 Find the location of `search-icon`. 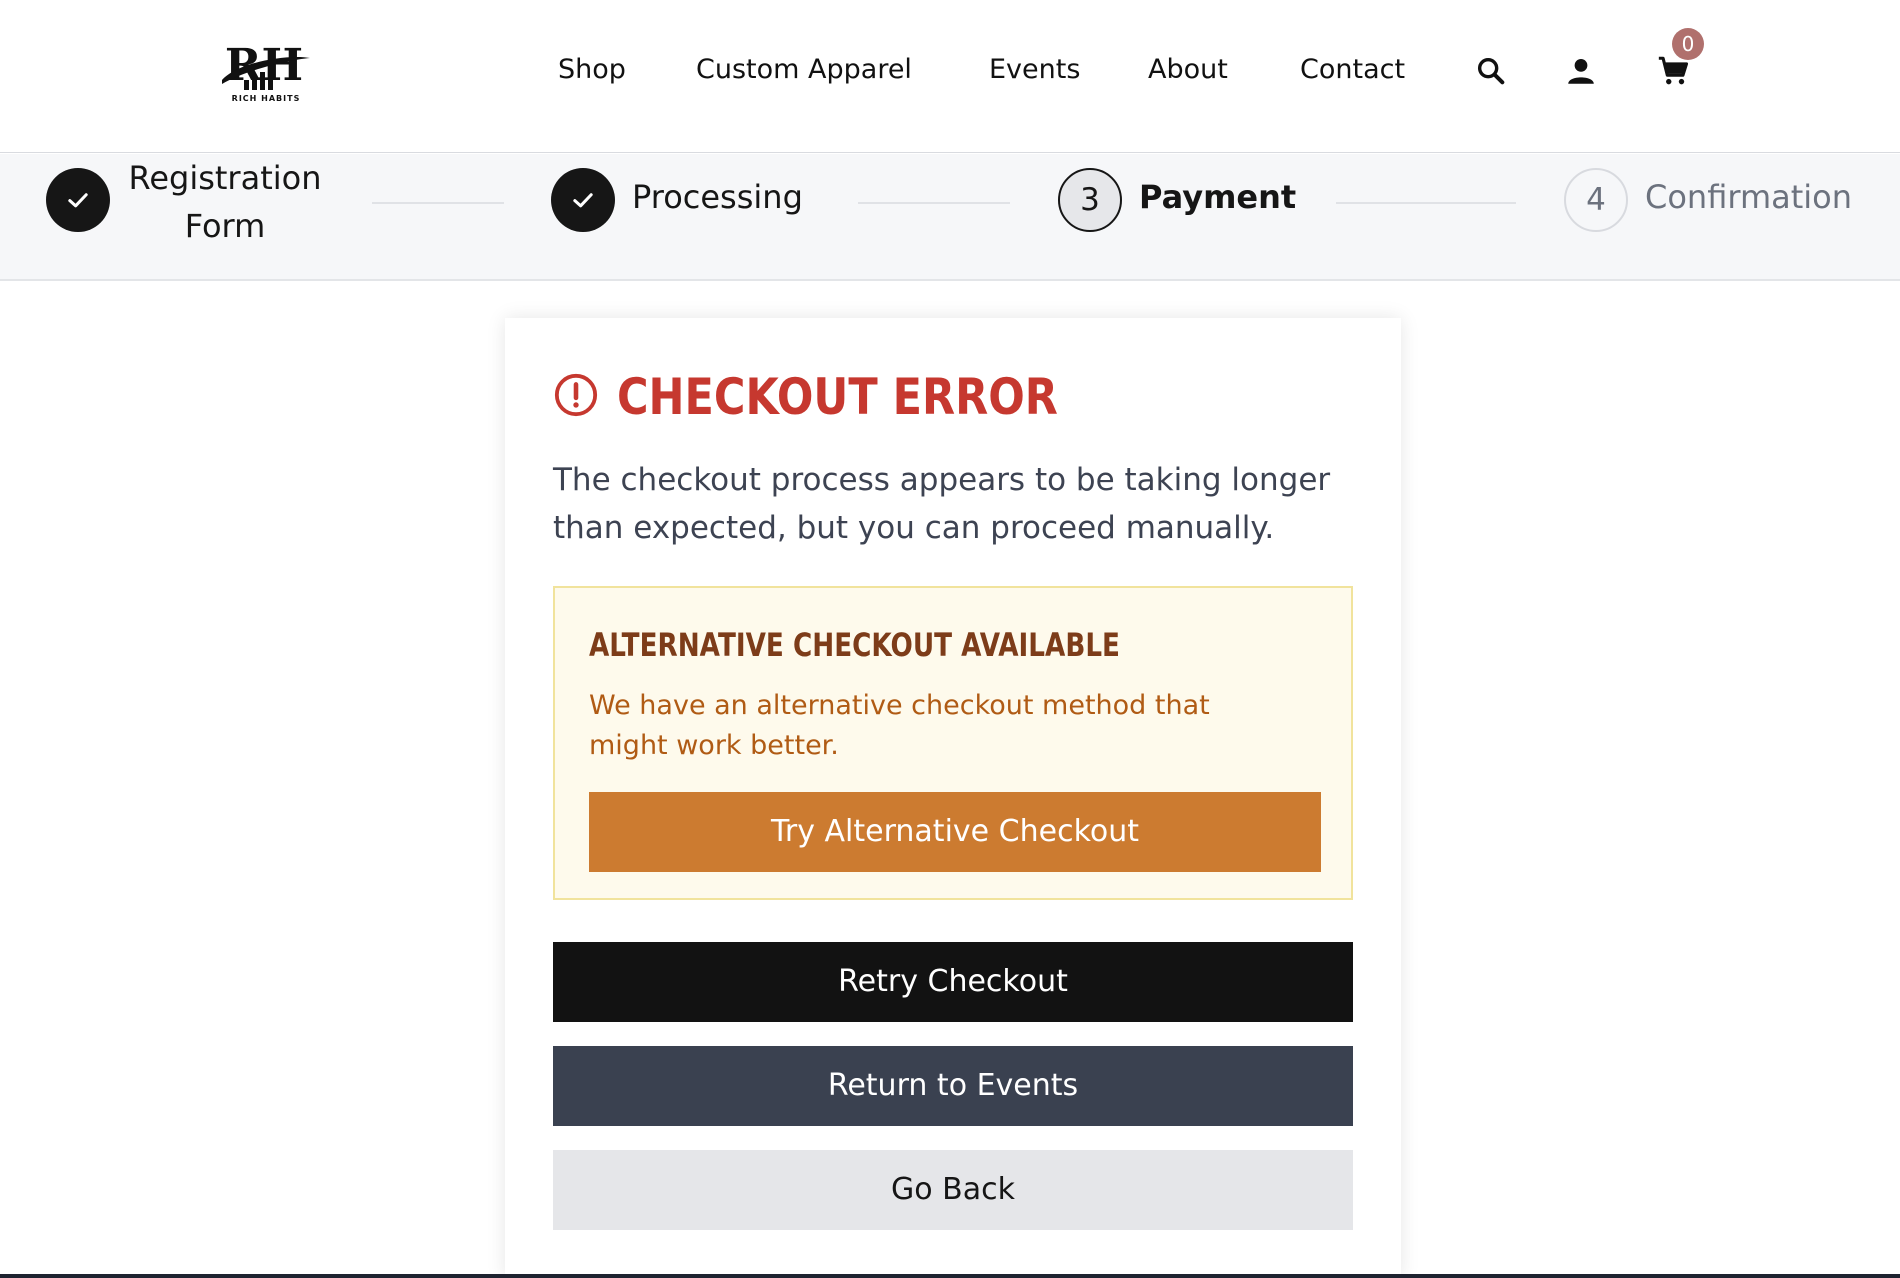

search-icon is located at coordinates (1491, 71).